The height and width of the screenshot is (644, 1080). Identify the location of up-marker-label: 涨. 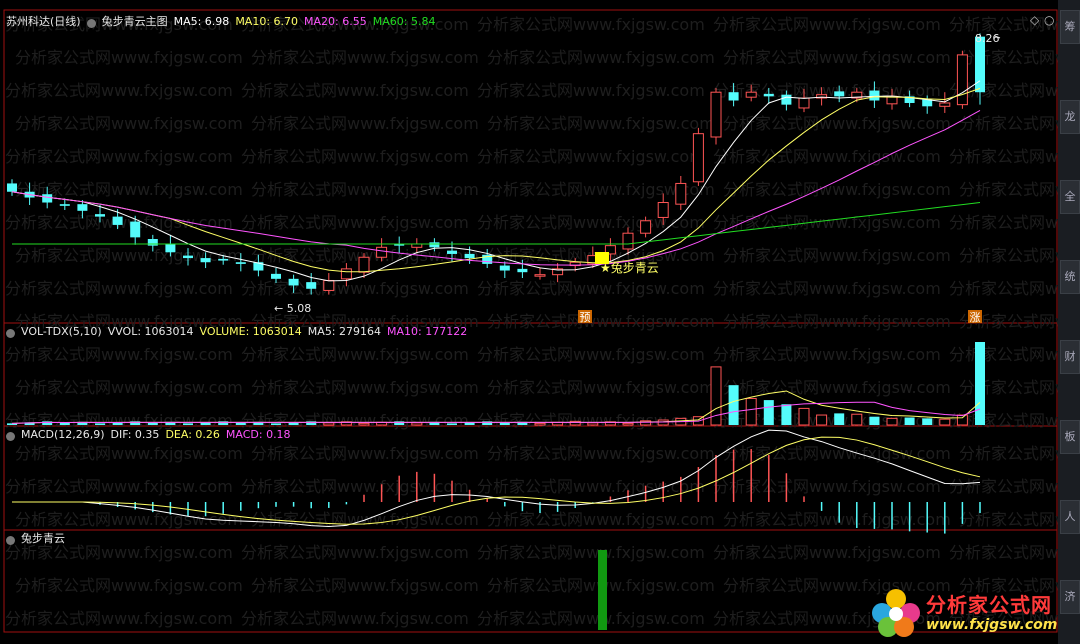
(975, 317).